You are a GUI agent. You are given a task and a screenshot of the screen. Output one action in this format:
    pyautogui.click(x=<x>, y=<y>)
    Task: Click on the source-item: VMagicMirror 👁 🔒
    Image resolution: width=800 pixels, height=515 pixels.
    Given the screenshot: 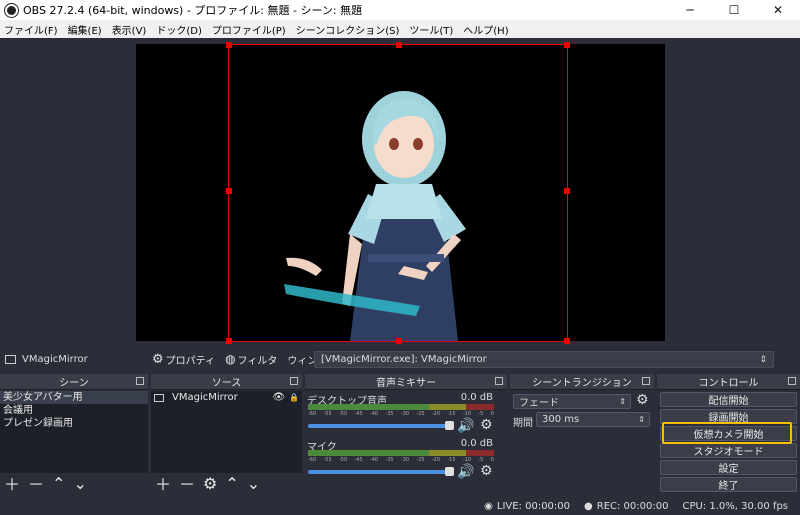 What is the action you would take?
    pyautogui.click(x=226, y=397)
    